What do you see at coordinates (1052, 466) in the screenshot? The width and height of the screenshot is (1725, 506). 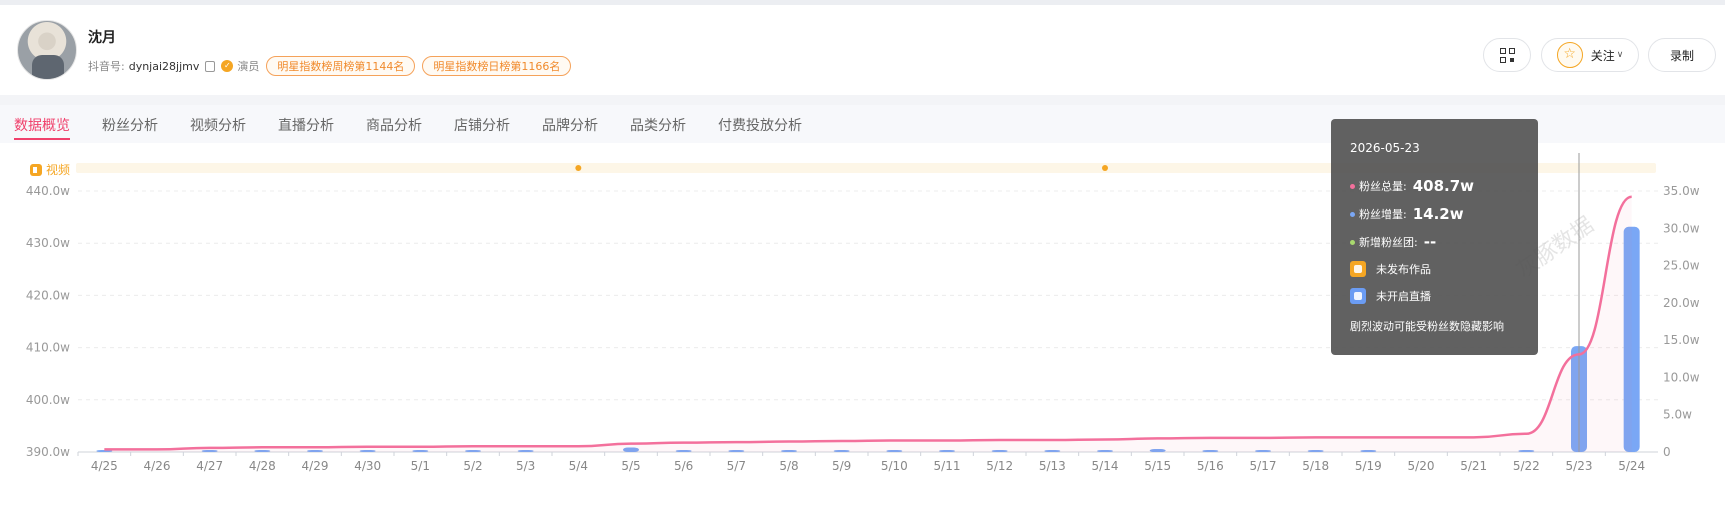 I see `x-tick-label: 5/13` at bounding box center [1052, 466].